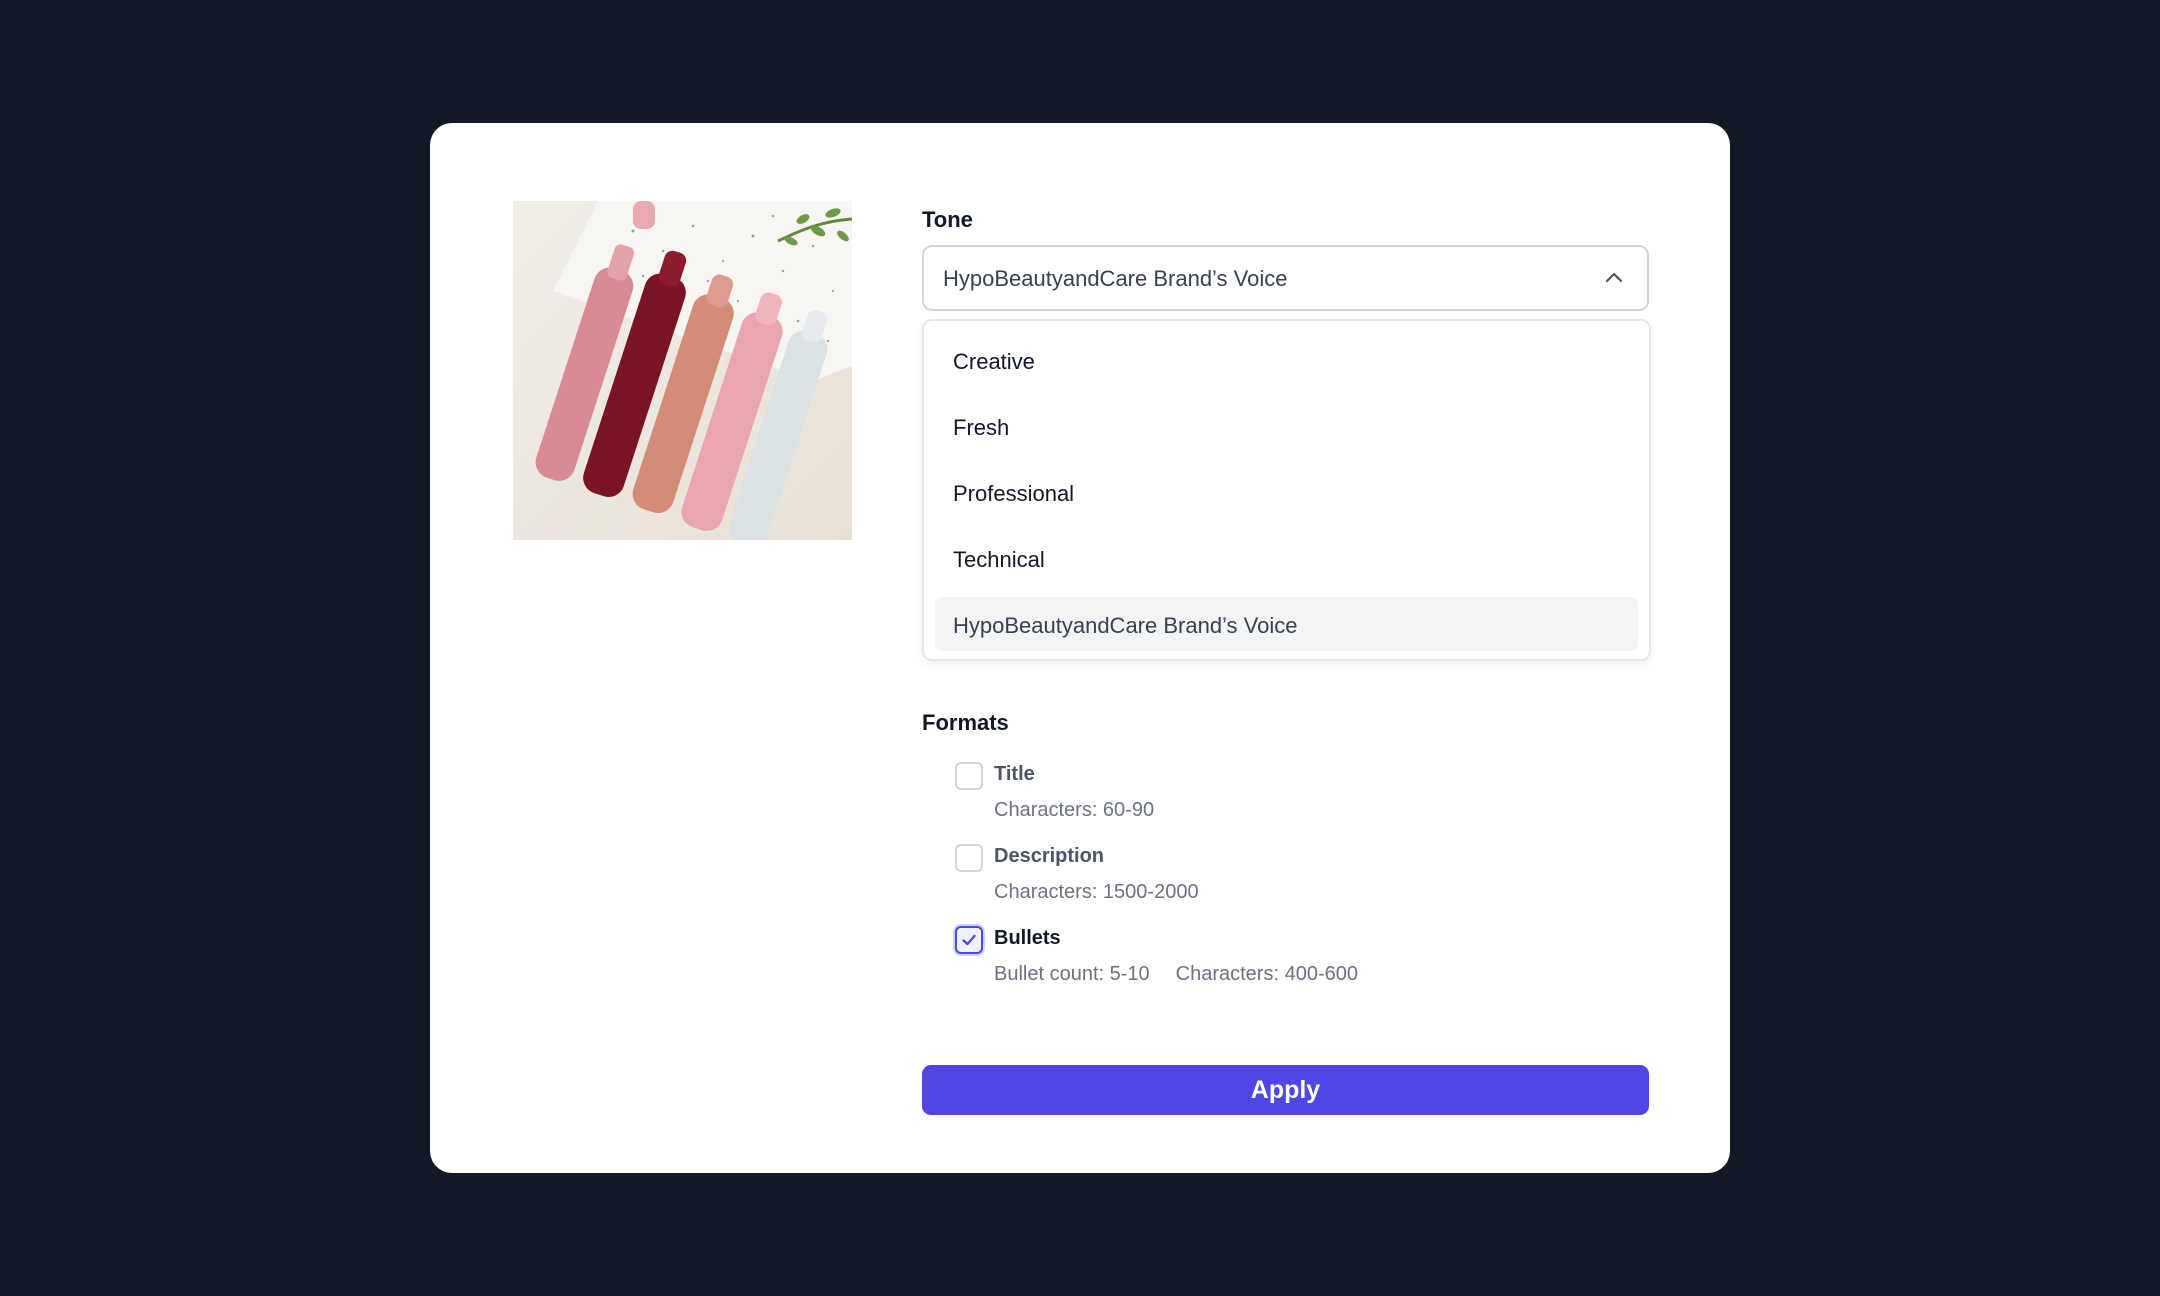 Image resolution: width=2160 pixels, height=1296 pixels. I want to click on tone-select: HypoBeautyandCare Brand’s Voice, so click(1285, 278).